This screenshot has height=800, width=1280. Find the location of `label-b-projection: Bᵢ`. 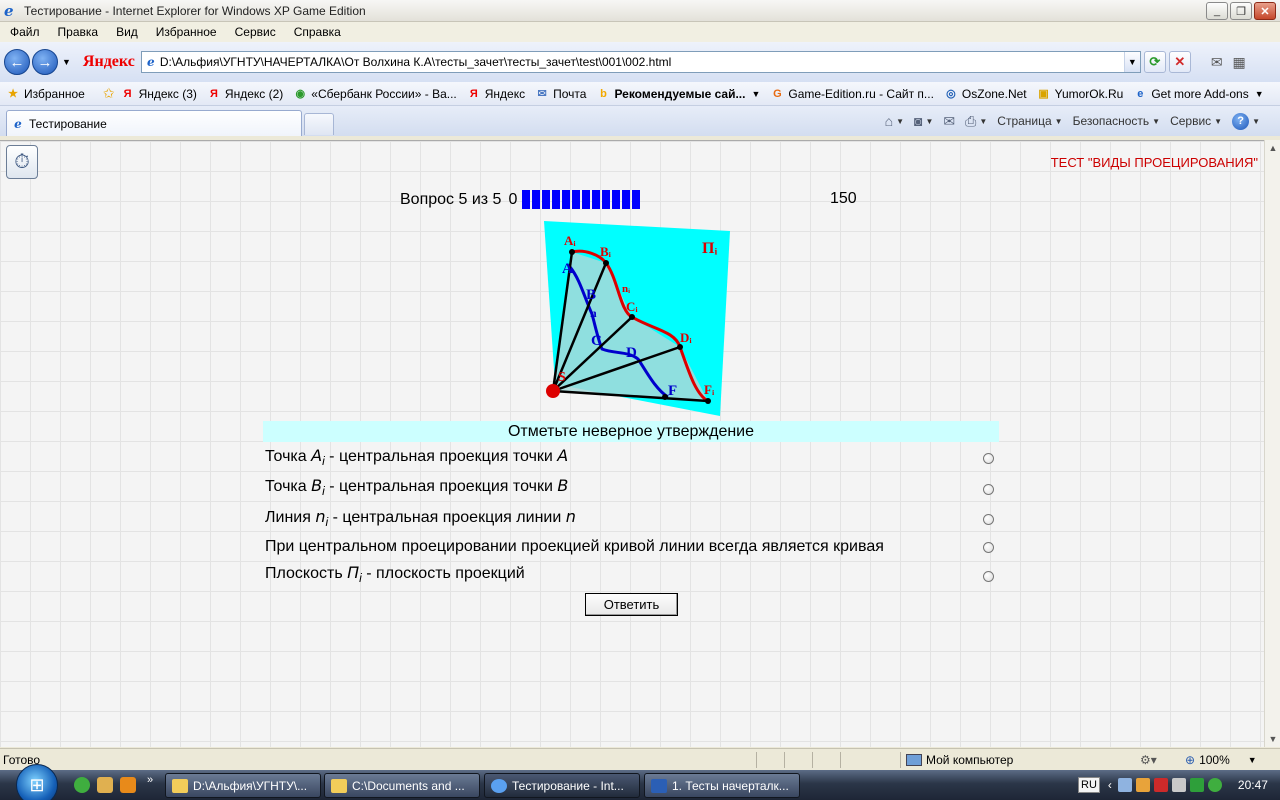

label-b-projection: Bᵢ is located at coordinates (606, 251).